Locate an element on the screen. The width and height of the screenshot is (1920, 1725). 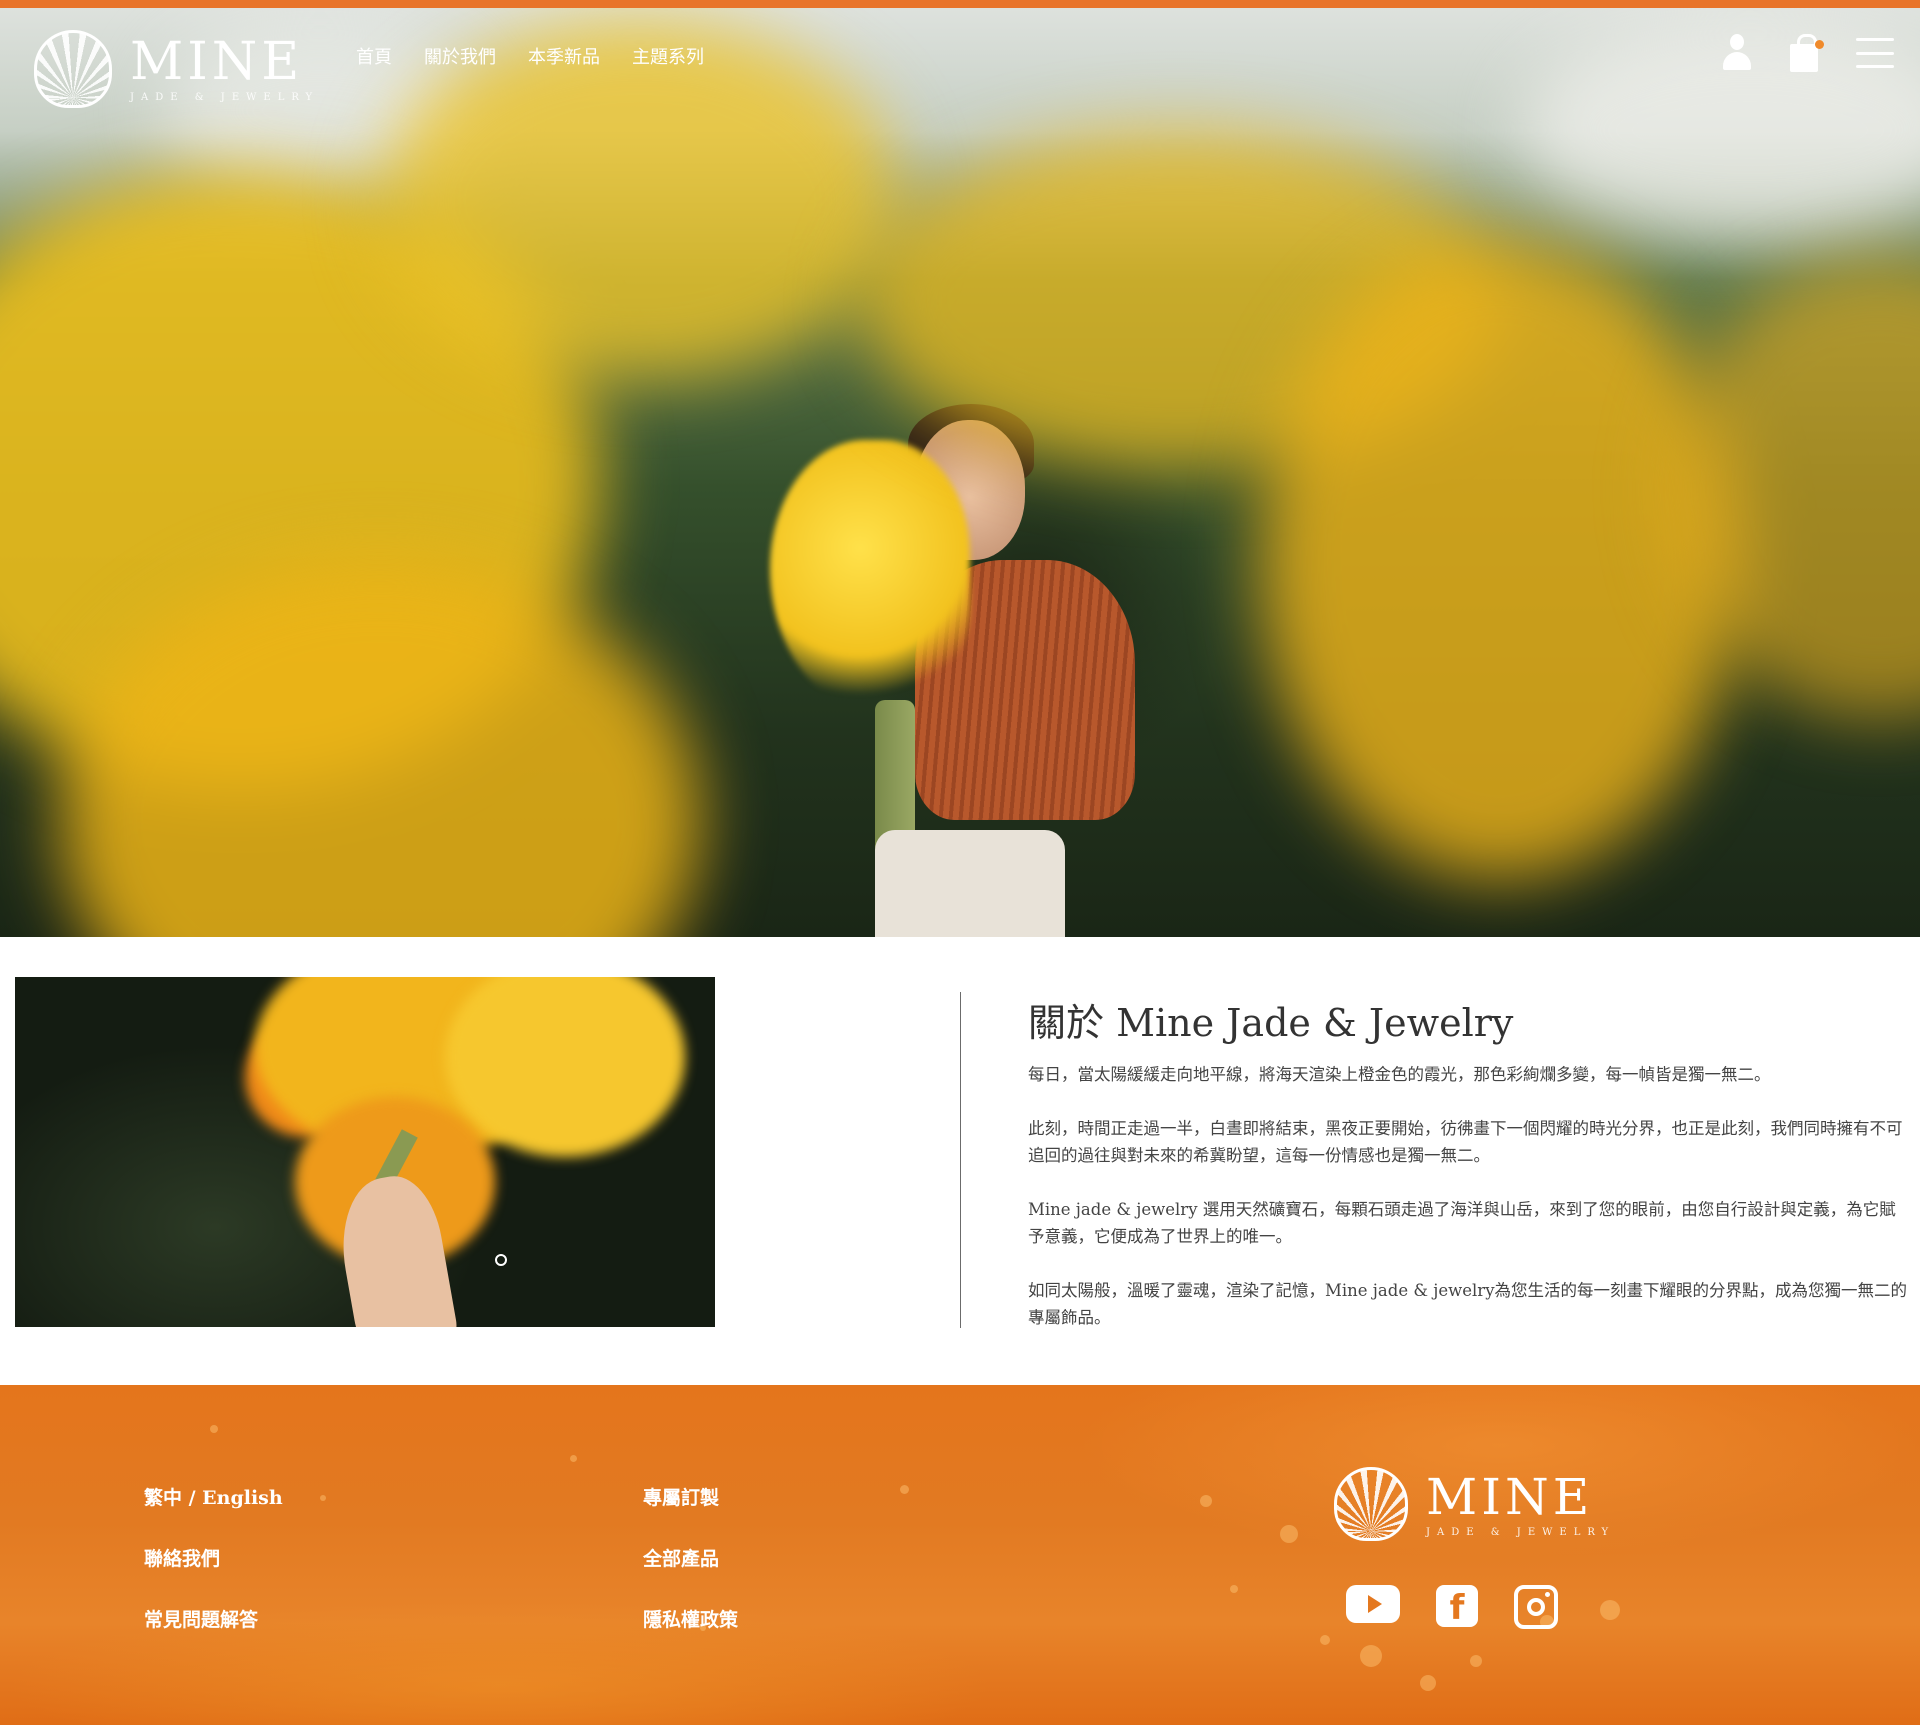
nav-home: 首頁 is located at coordinates (374, 56).